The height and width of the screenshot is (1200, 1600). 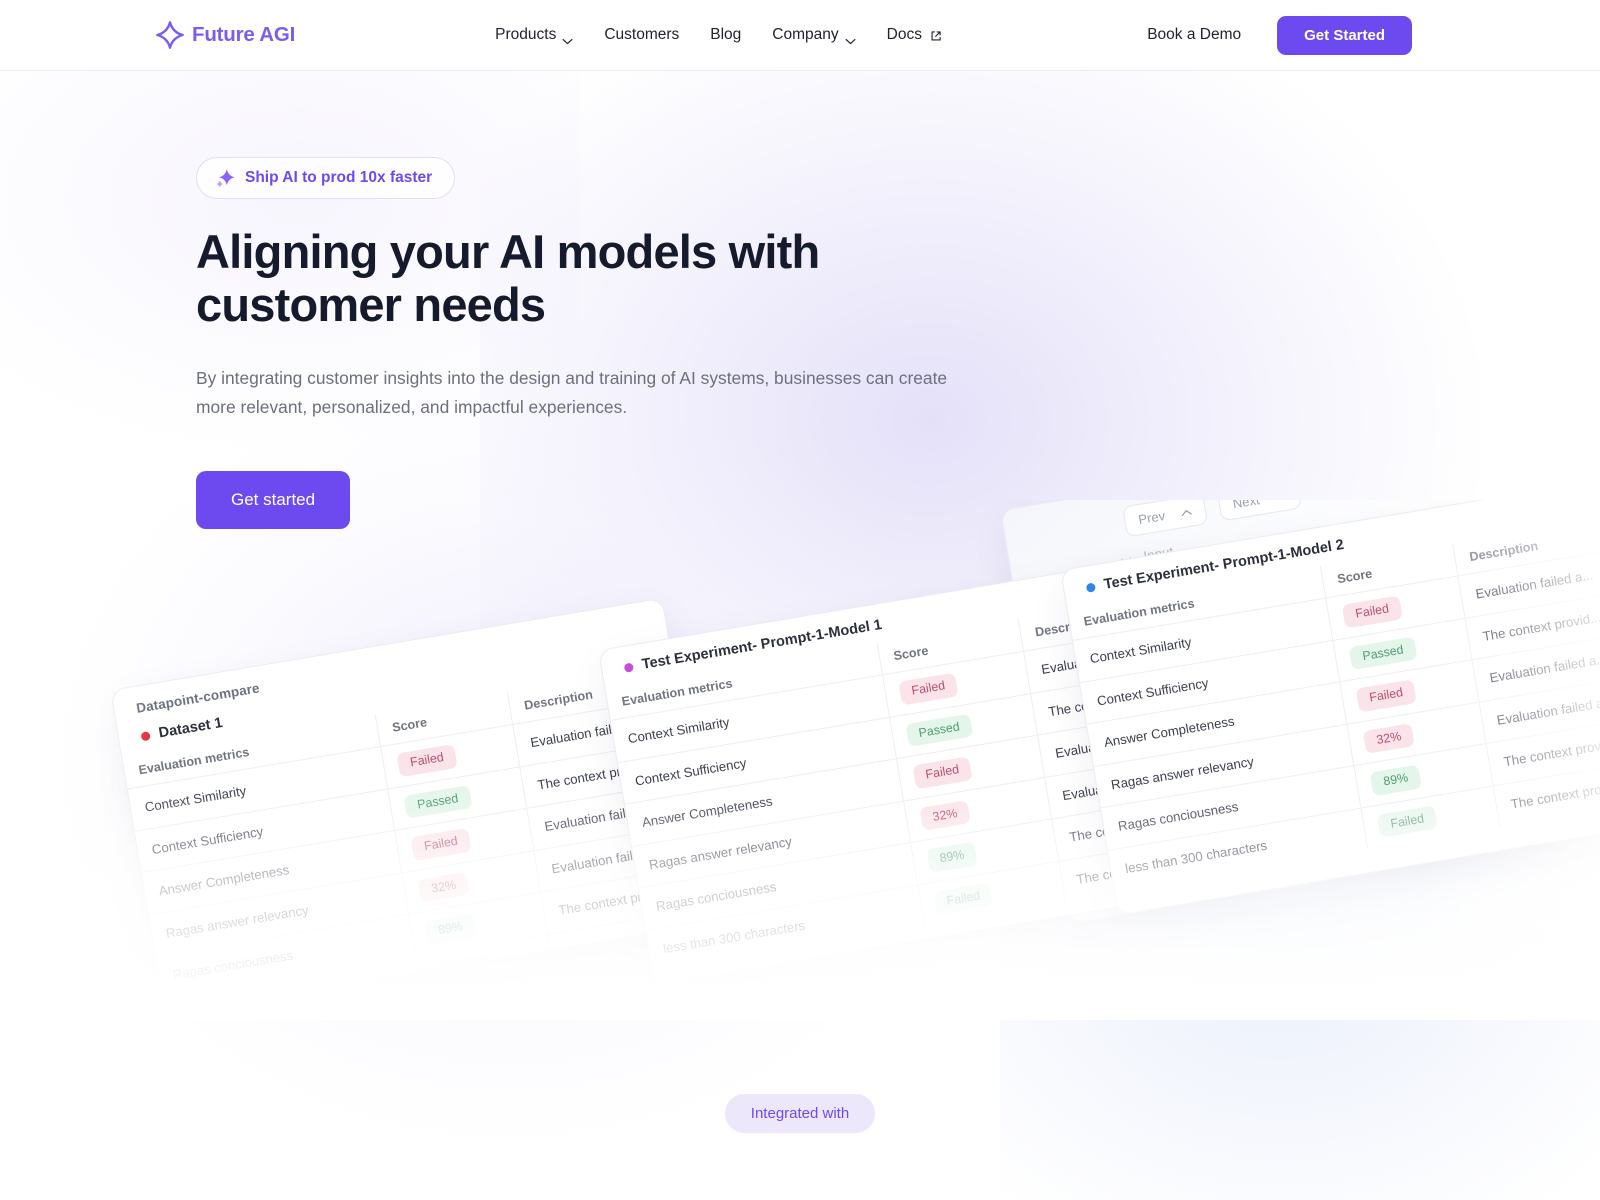 I want to click on nav-item-docs: Docs, so click(x=914, y=35).